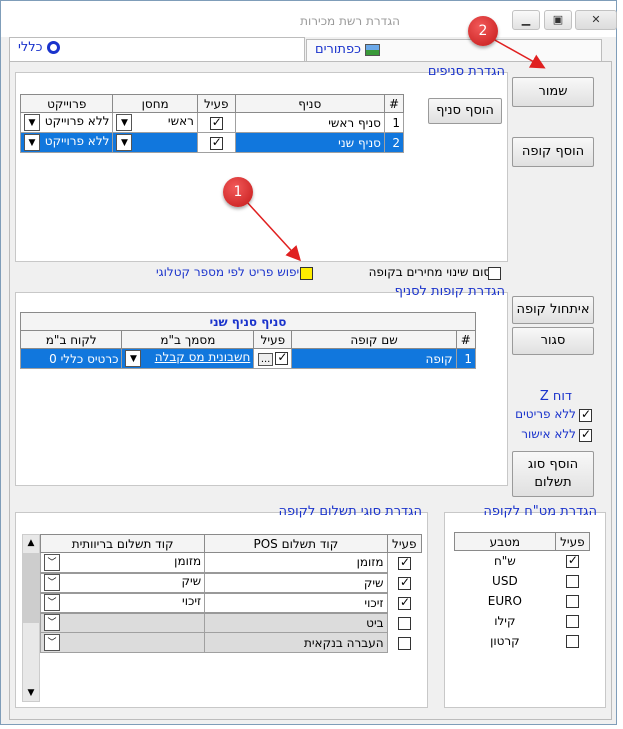 The image size is (623, 729). Describe the element at coordinates (553, 92) in the screenshot. I see `save-button: שמור` at that location.